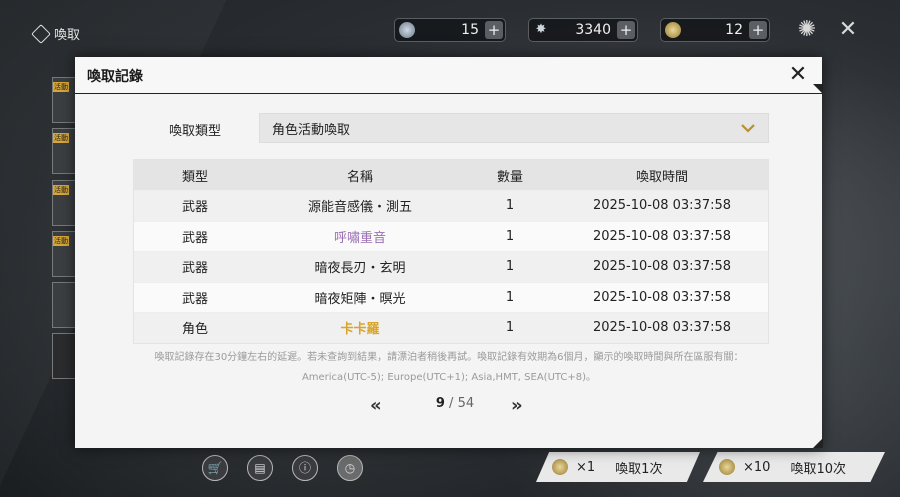 The height and width of the screenshot is (497, 900). What do you see at coordinates (661, 177) in the screenshot?
I see `column-header-time: 喚取時間` at bounding box center [661, 177].